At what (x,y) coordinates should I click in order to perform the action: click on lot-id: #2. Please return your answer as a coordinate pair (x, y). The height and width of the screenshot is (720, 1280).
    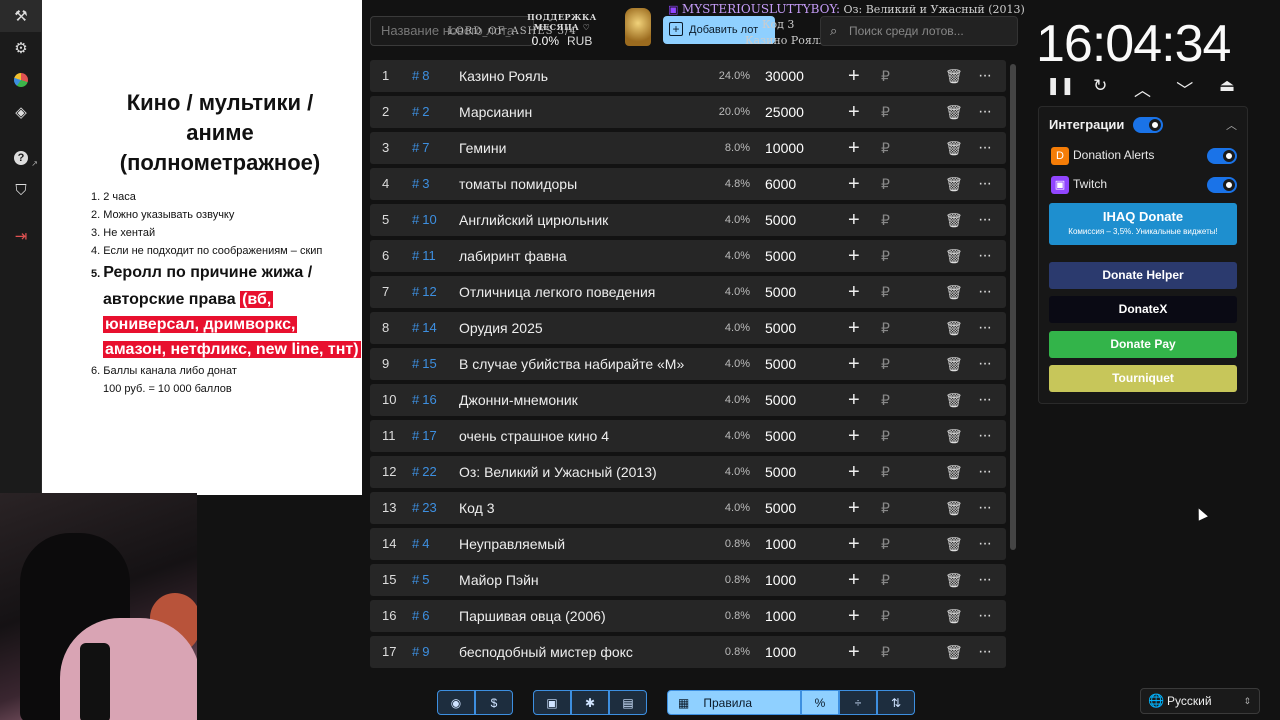
    Looking at the image, I should click on (420, 112).